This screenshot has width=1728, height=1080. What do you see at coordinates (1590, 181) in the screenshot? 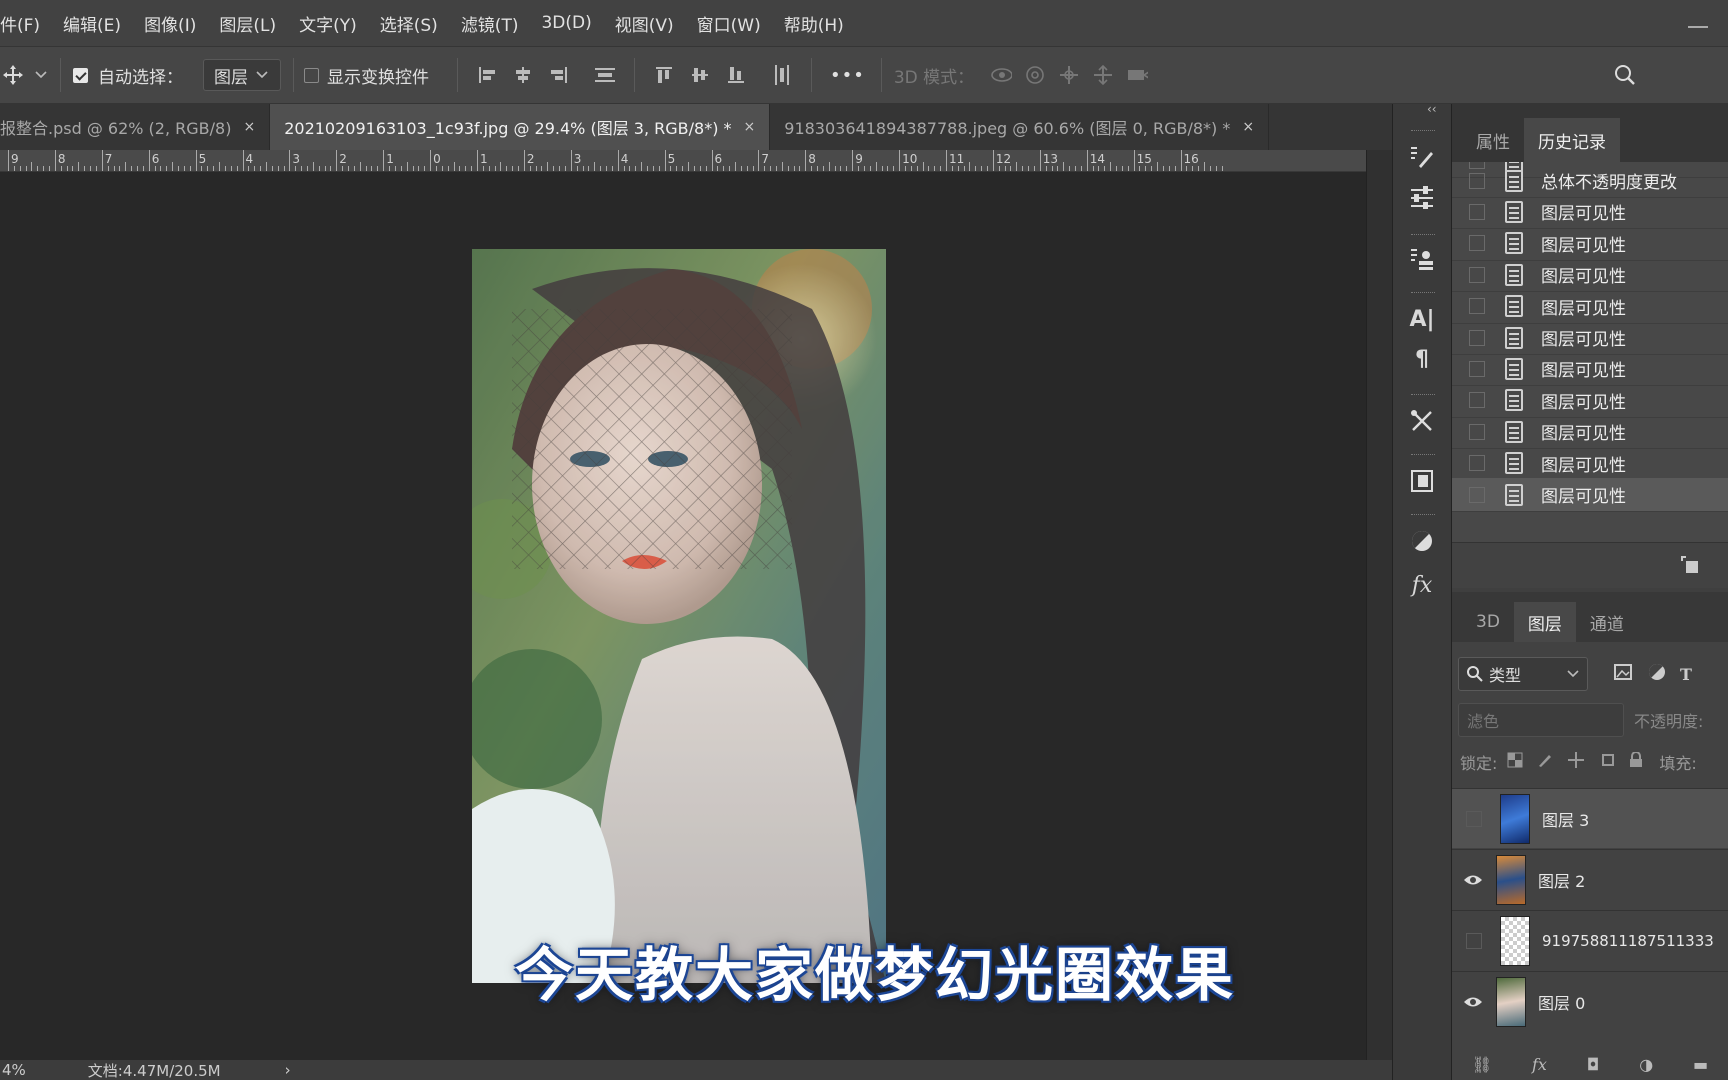
I see `history-item: 总体不透明度更改` at bounding box center [1590, 181].